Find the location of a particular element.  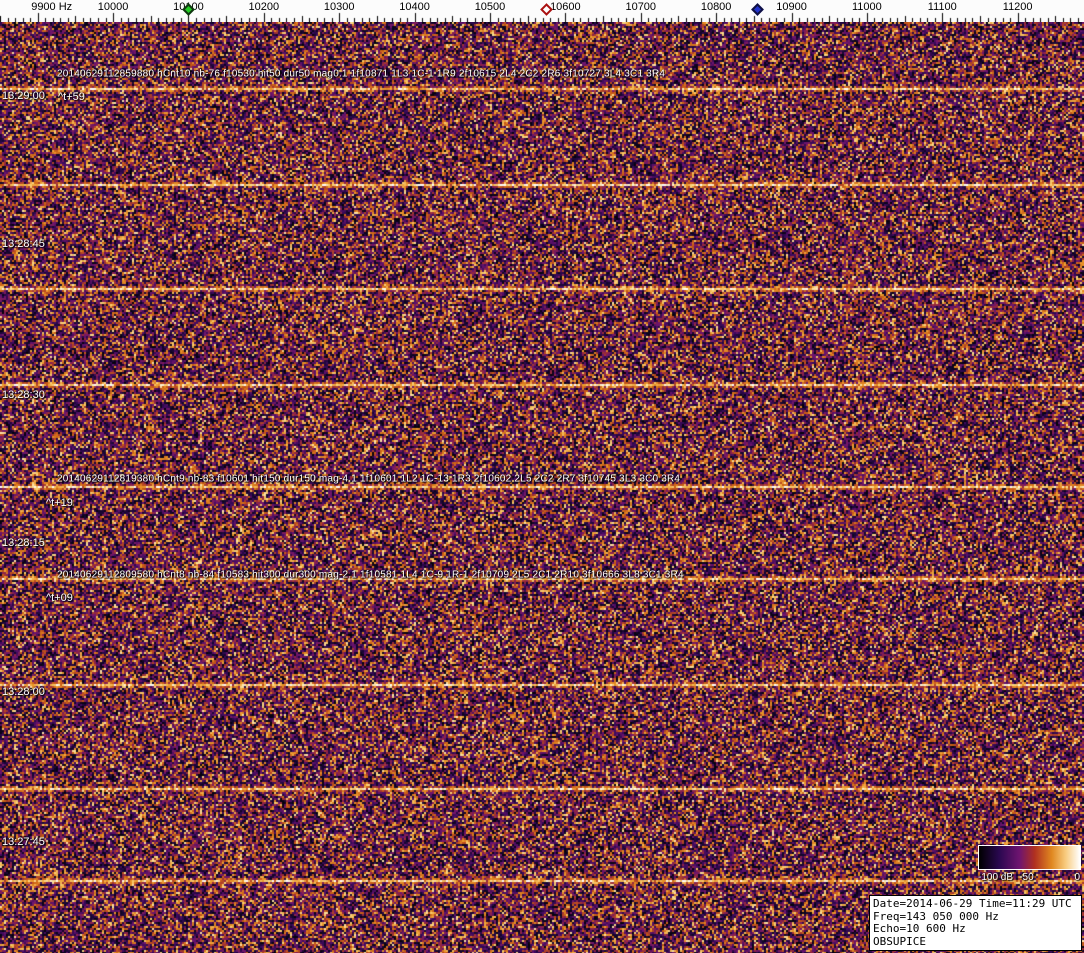

freq-tick-label: 10200 is located at coordinates (264, 7).